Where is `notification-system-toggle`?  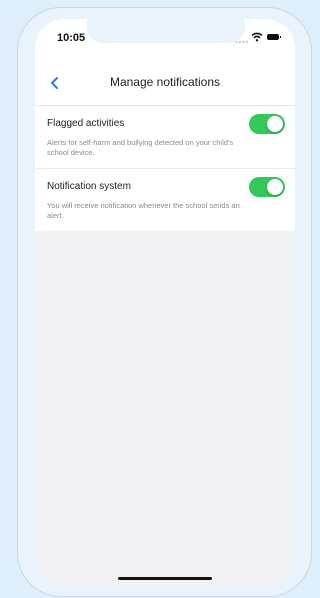 notification-system-toggle is located at coordinates (267, 187).